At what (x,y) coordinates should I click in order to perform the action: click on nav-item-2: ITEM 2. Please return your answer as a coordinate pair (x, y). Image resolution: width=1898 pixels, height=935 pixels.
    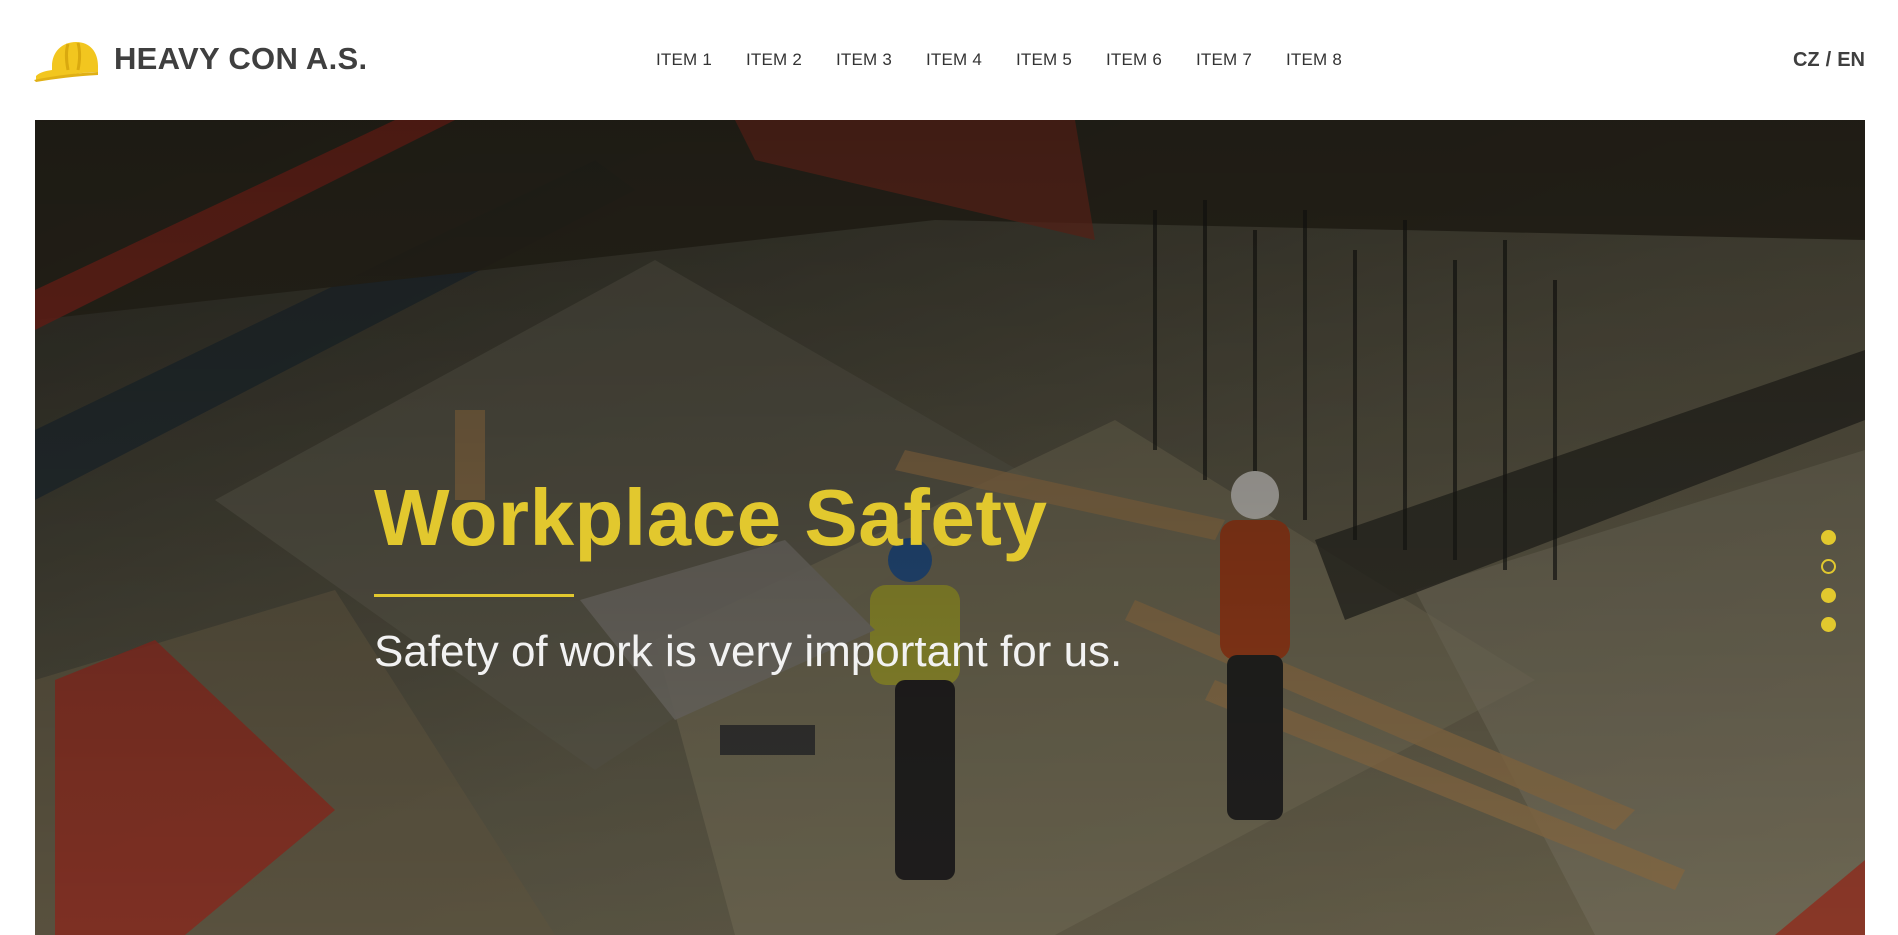
    Looking at the image, I should click on (774, 60).